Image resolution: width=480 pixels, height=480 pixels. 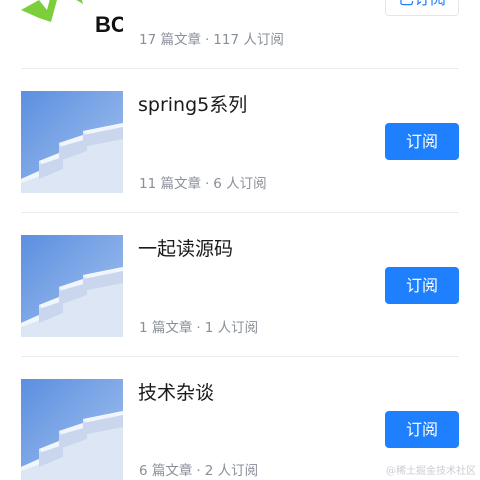 I want to click on column-meta: 11 篇文章 · 6 人订阅, so click(x=203, y=184).